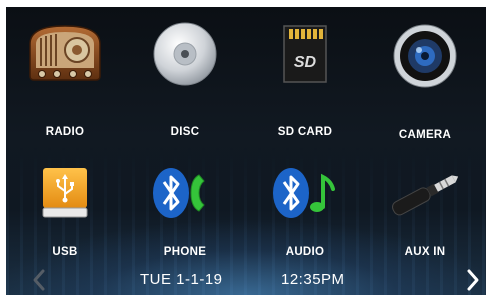 This screenshot has height=301, width=492. I want to click on audio-label: AUDIO, so click(305, 252).